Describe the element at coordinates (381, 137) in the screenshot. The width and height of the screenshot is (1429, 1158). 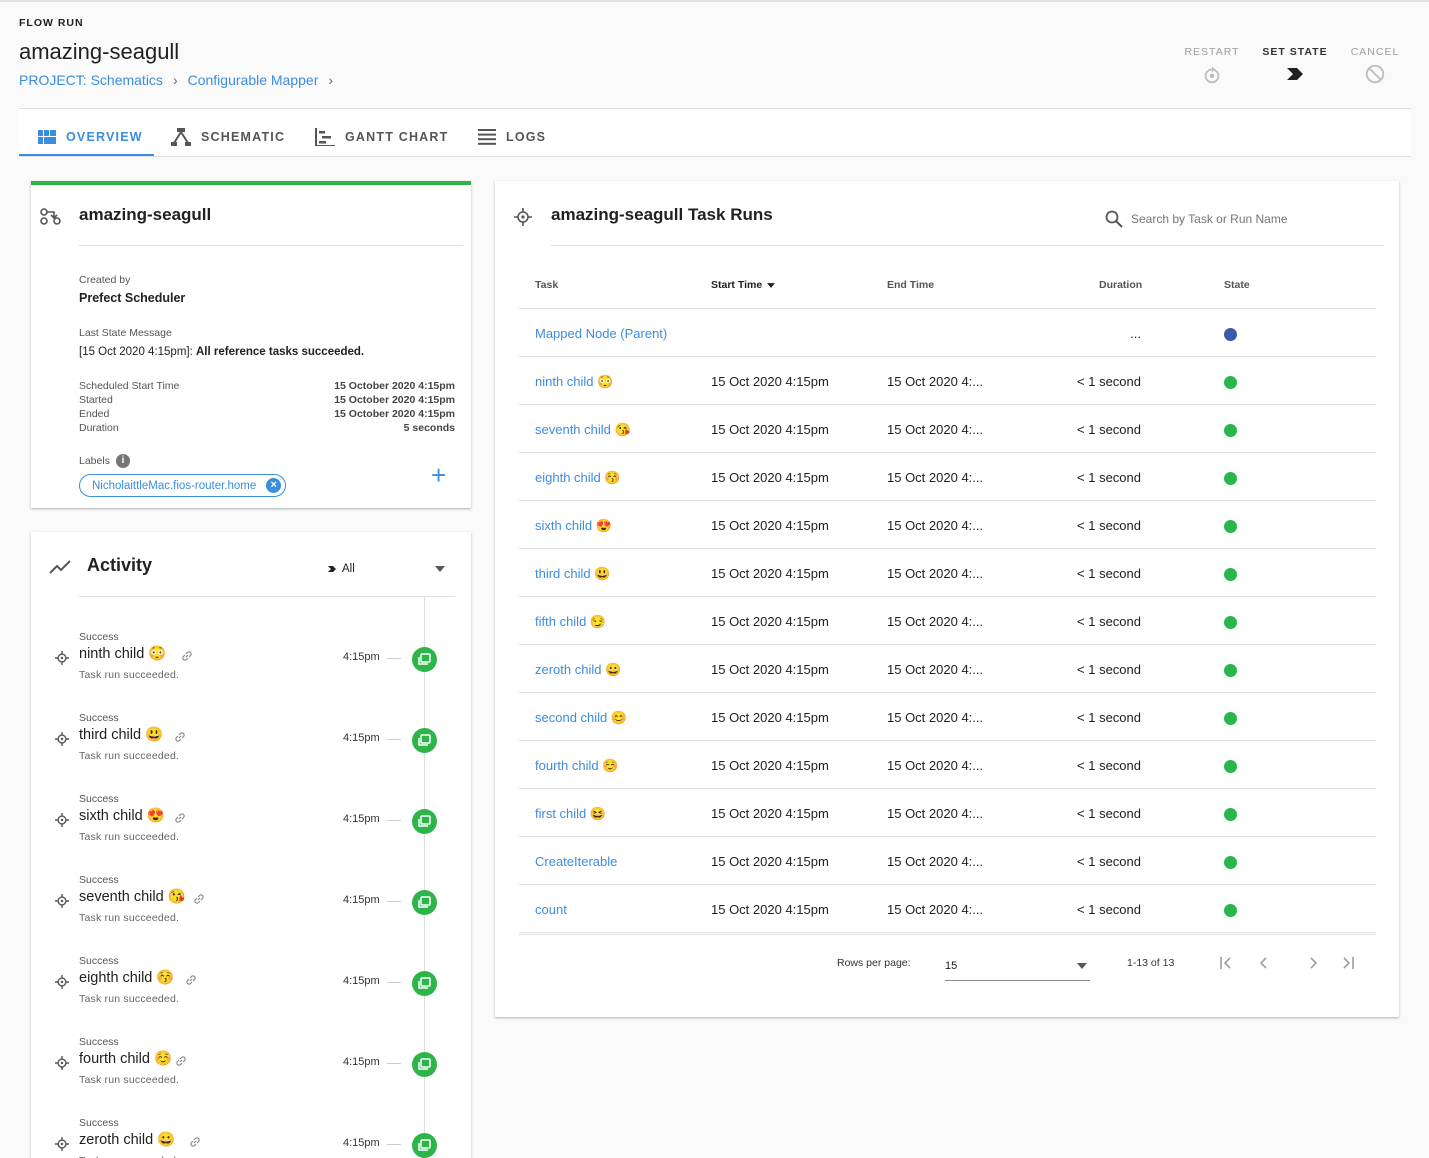
I see `tab-gantt-chart: GANTT CHART` at that location.